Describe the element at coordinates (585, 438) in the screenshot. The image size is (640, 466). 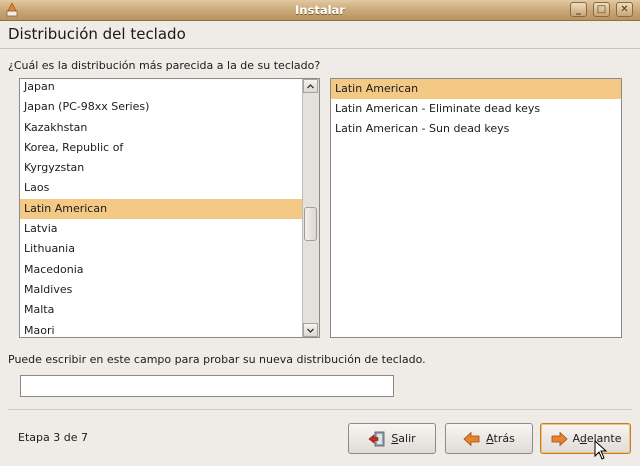
I see `forward-button: Adelante` at that location.